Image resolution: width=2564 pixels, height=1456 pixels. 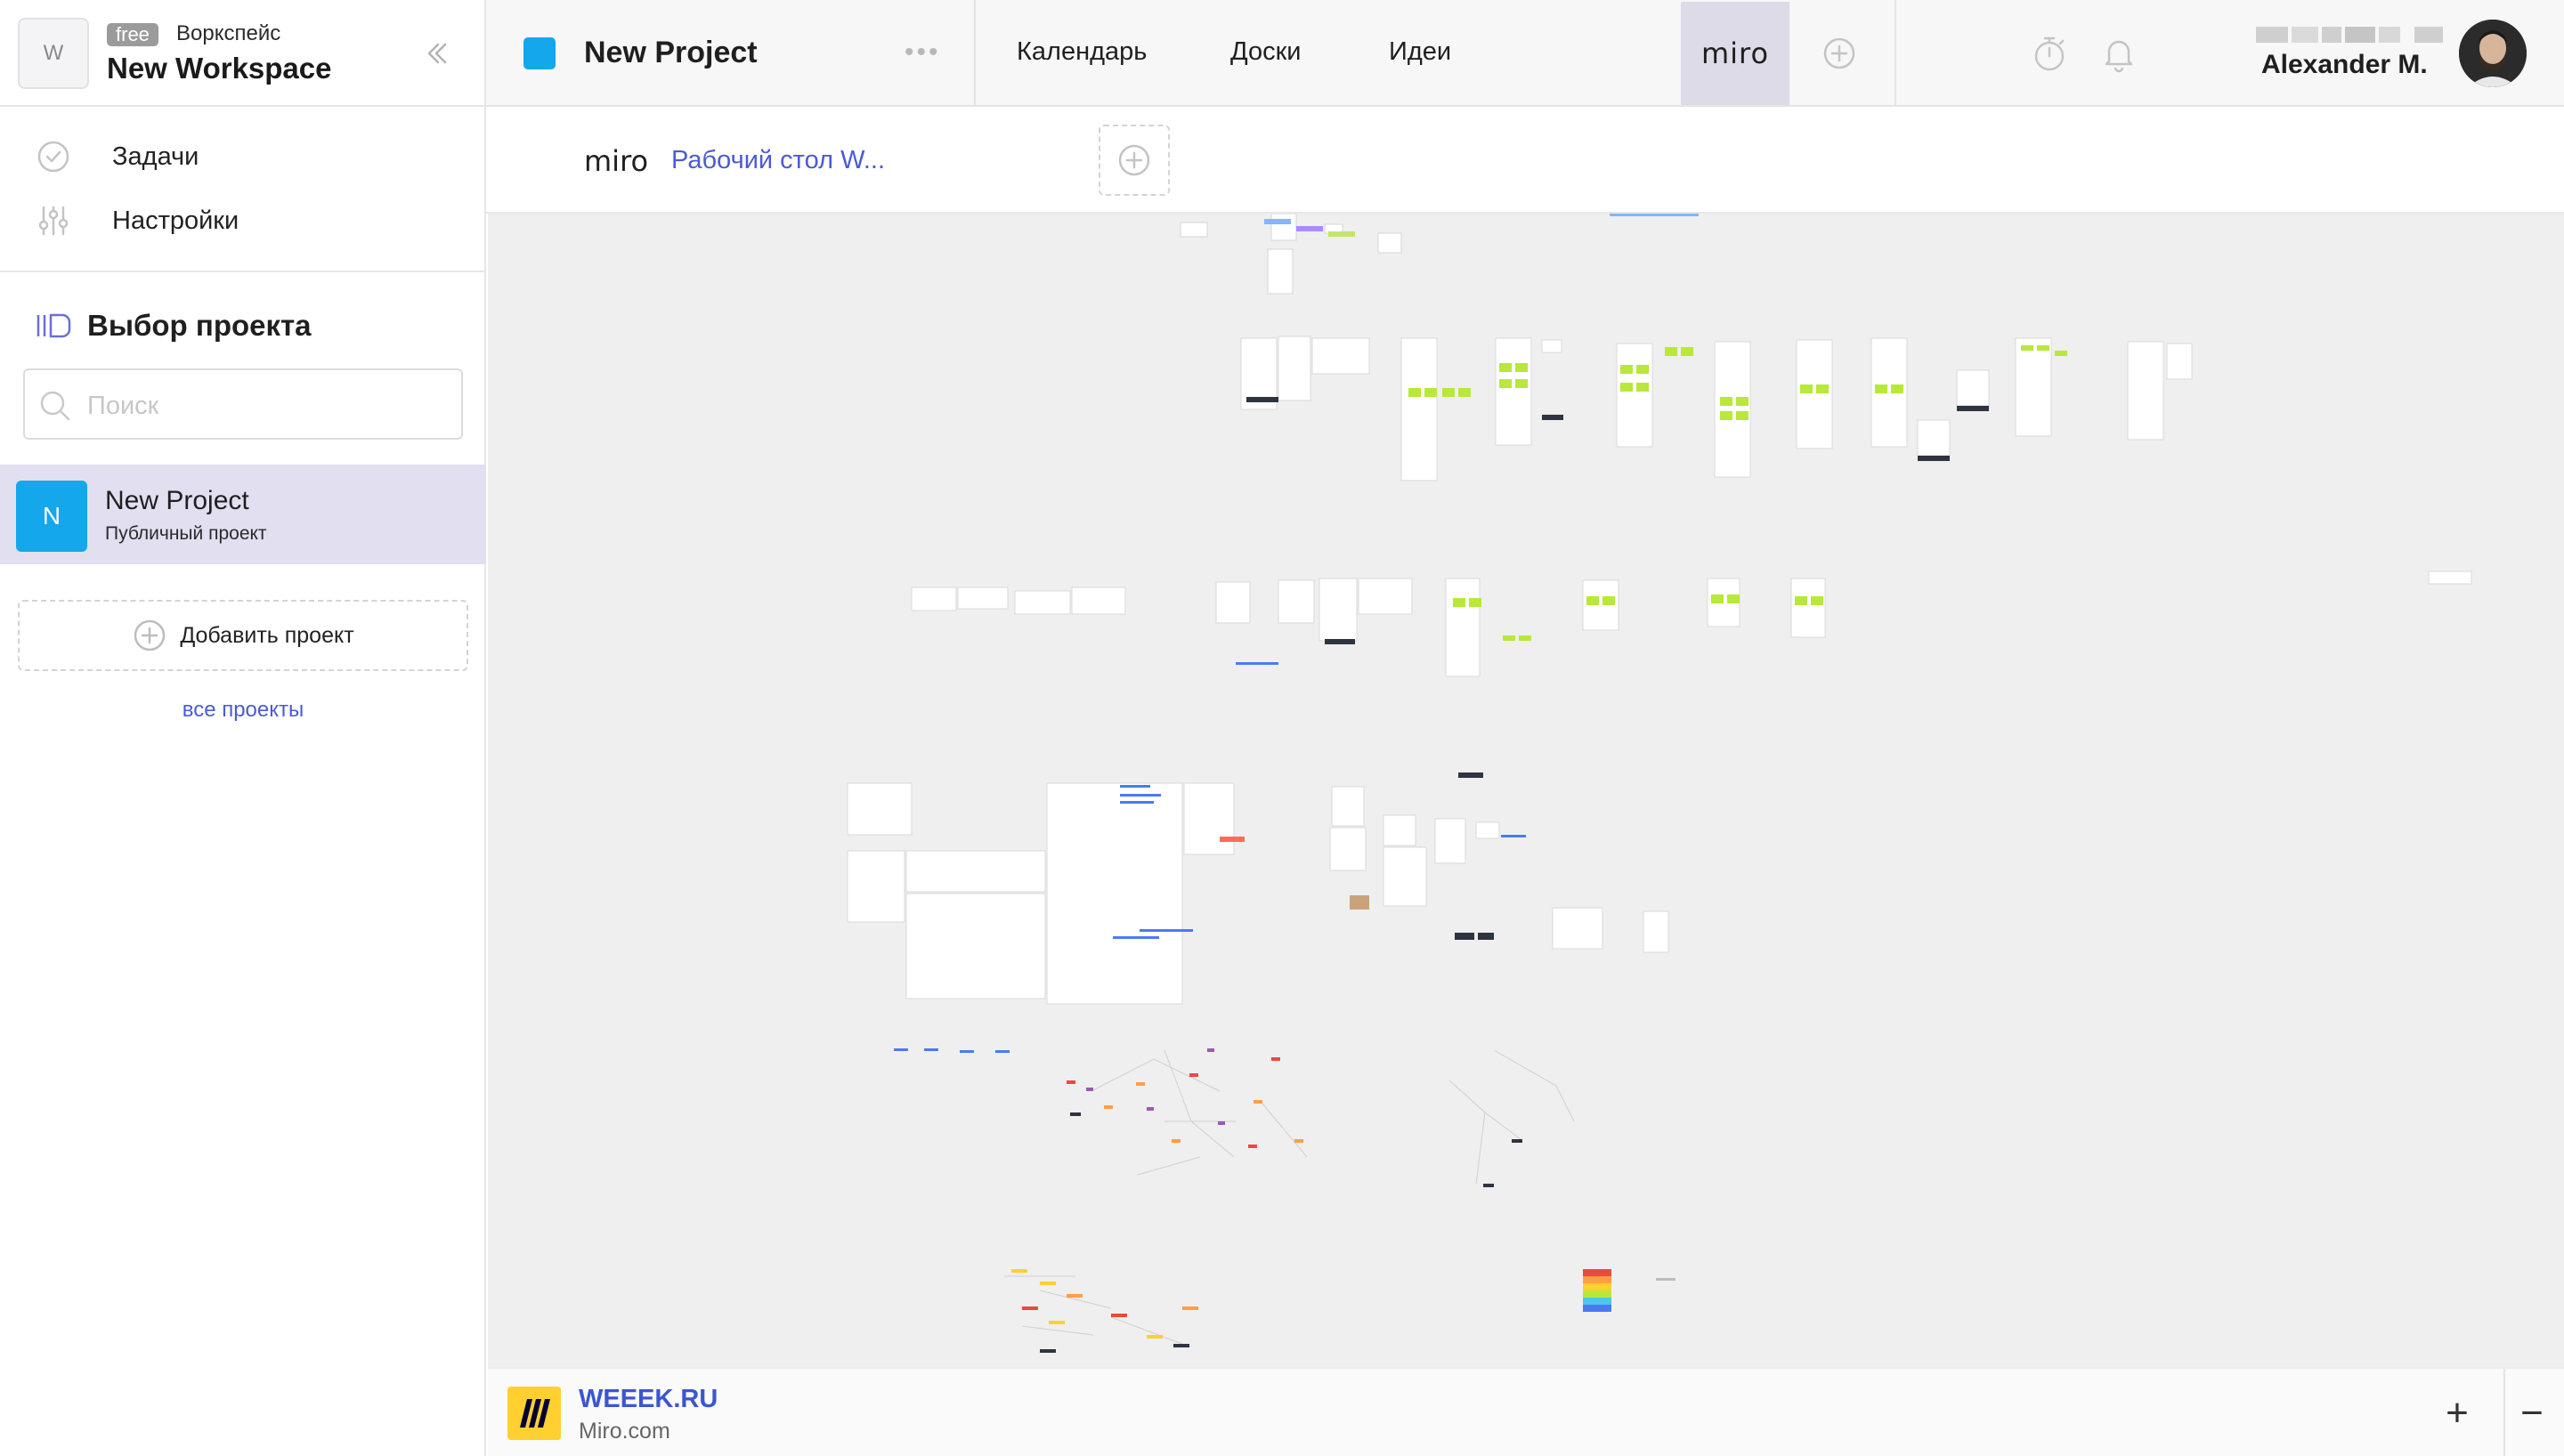 I want to click on project-list-item: N New Project Публичный проект, so click(x=243, y=514).